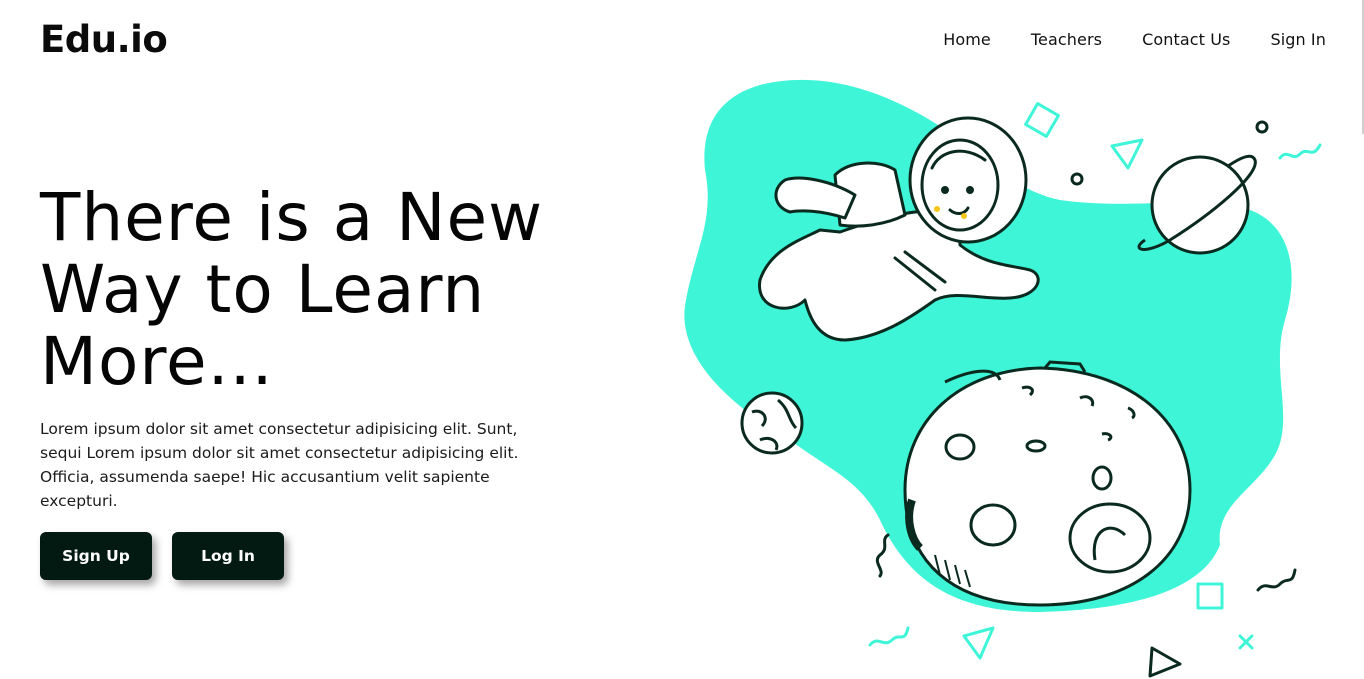  Describe the element at coordinates (96, 556) in the screenshot. I see `sign-up-button: Sign Up` at that location.